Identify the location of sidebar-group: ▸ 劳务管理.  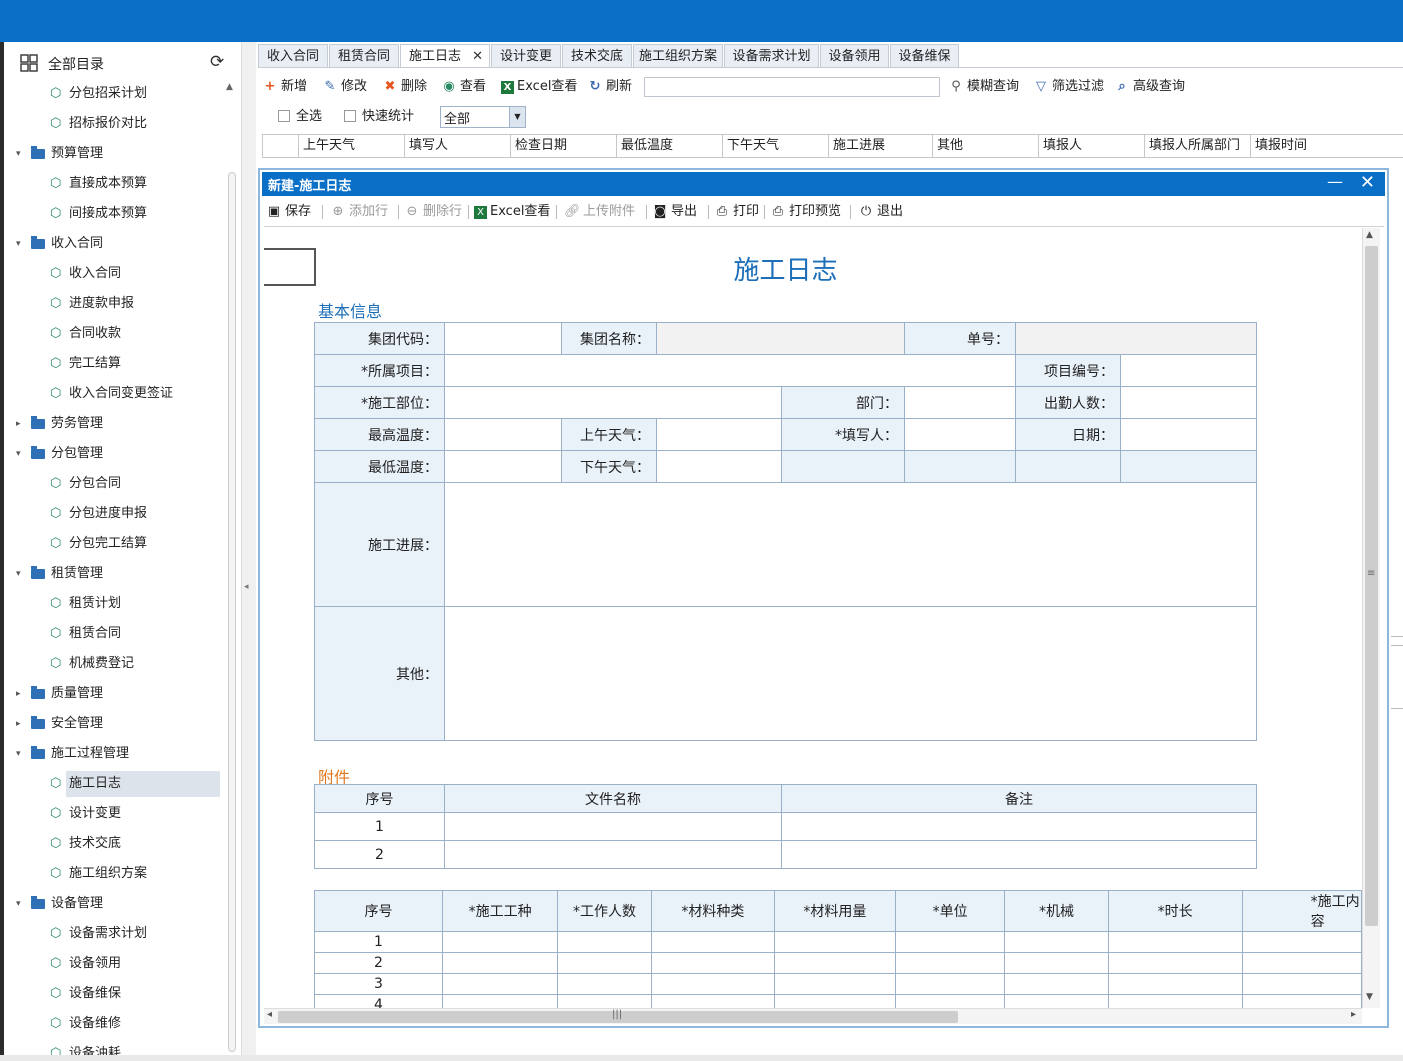
(114, 424).